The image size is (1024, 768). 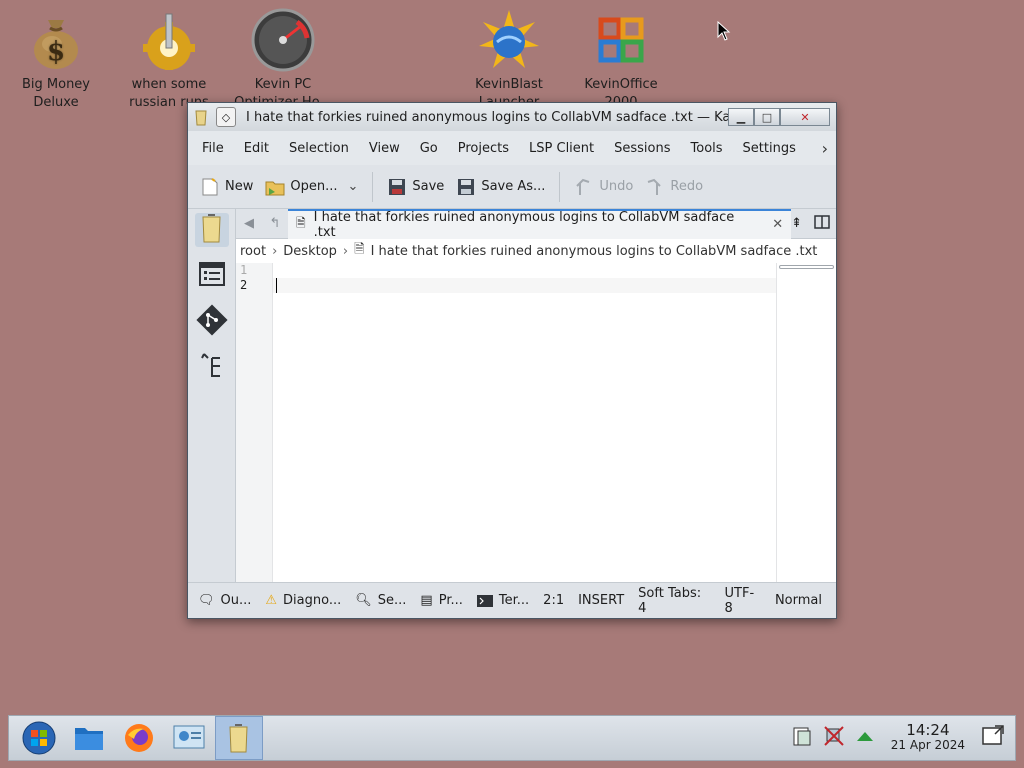 I want to click on folder-icon, so click(x=89, y=739).